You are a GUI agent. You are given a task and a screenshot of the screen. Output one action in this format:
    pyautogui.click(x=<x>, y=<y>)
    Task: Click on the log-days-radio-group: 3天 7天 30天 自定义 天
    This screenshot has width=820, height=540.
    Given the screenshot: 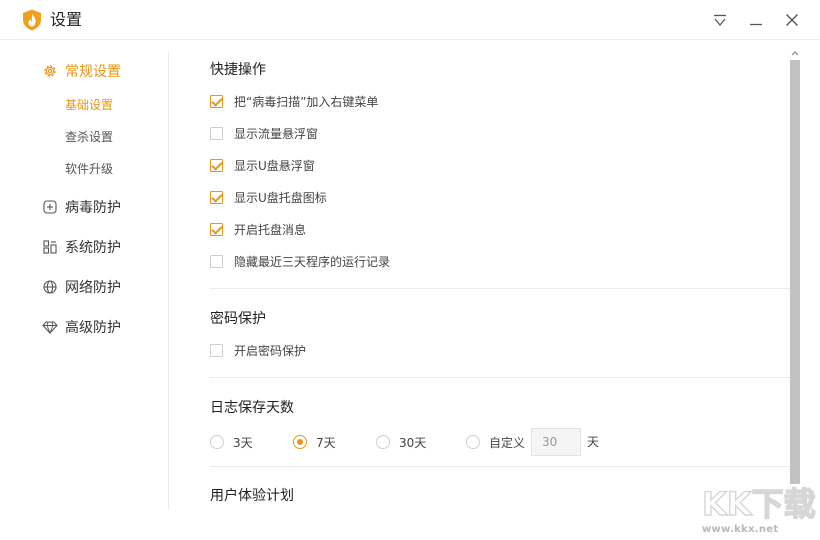 What is the action you would take?
    pyautogui.click(x=420, y=442)
    